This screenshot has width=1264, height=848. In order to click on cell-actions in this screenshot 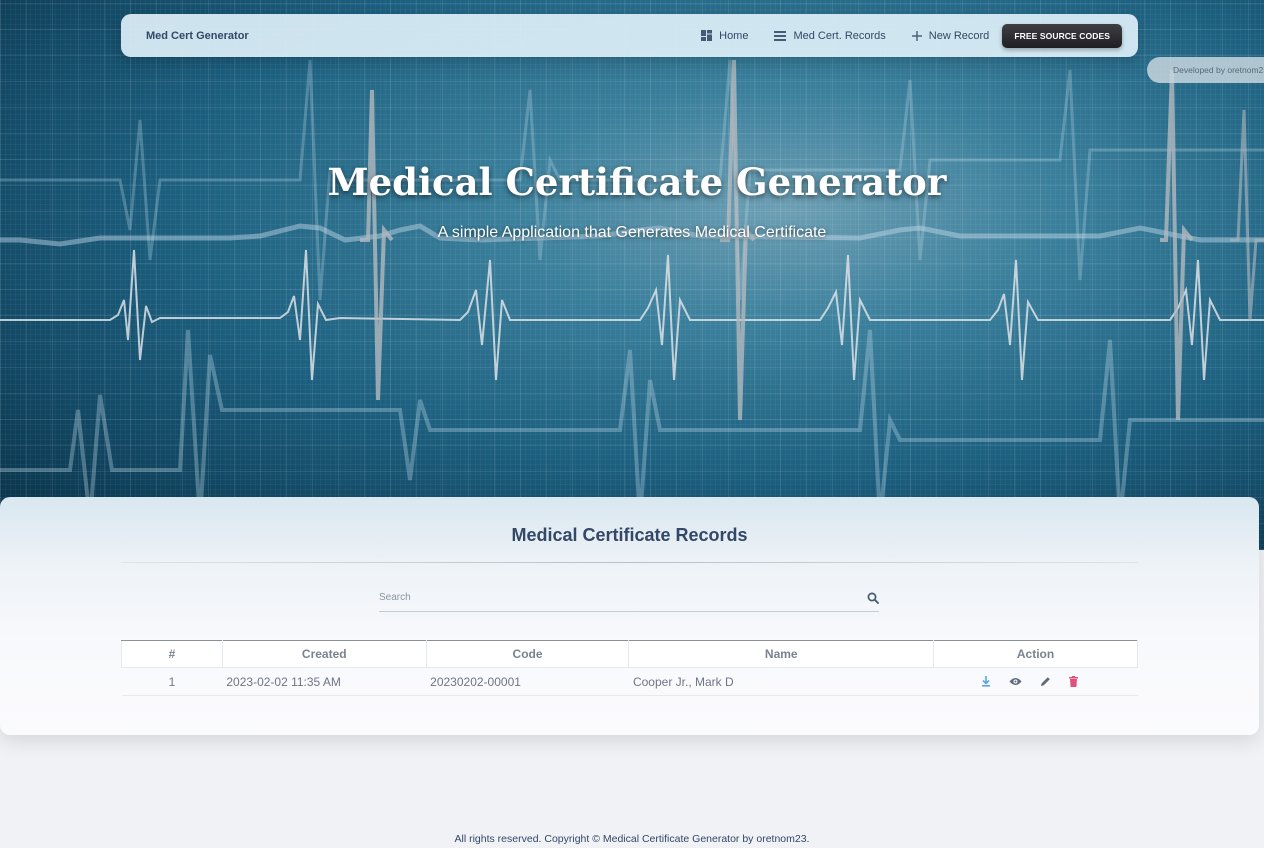, I will do `click(1035, 681)`.